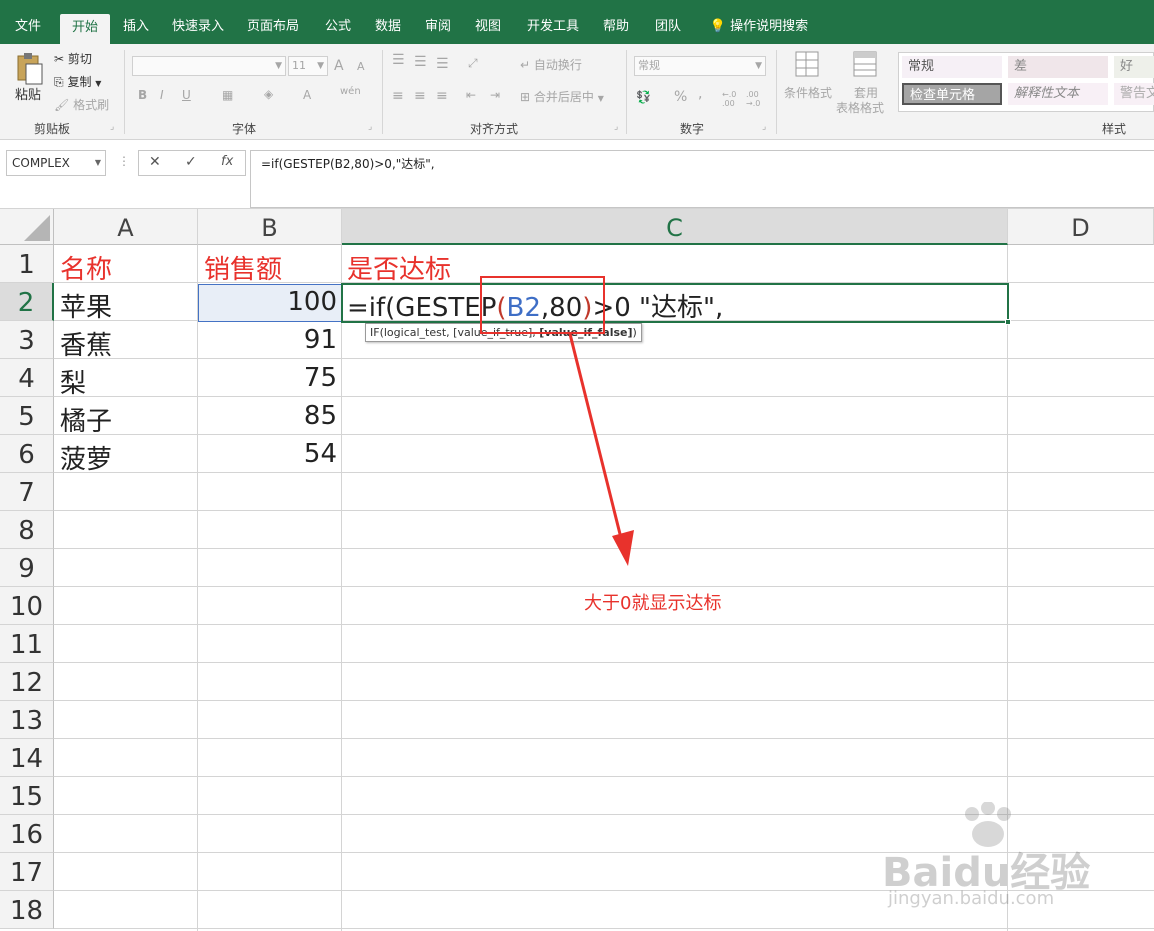 The image size is (1154, 931). What do you see at coordinates (27, 454) in the screenshot?
I see `row-header-6: 6` at bounding box center [27, 454].